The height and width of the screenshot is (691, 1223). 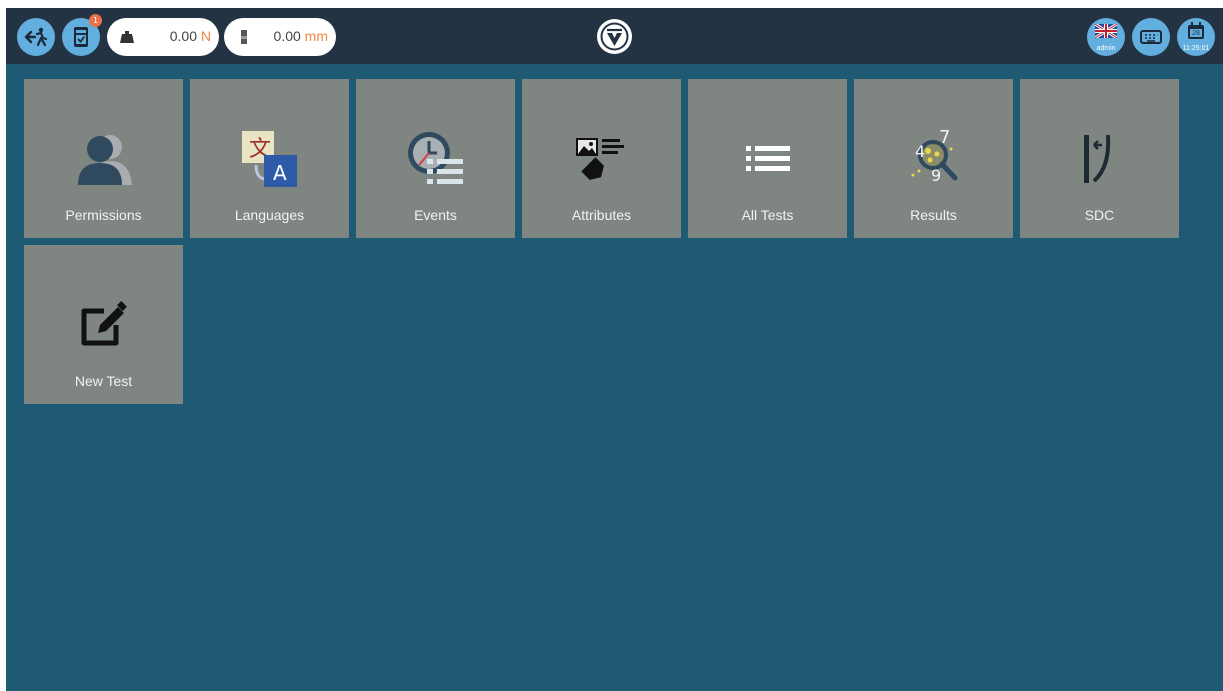 I want to click on device-check-icon, so click(x=81, y=37).